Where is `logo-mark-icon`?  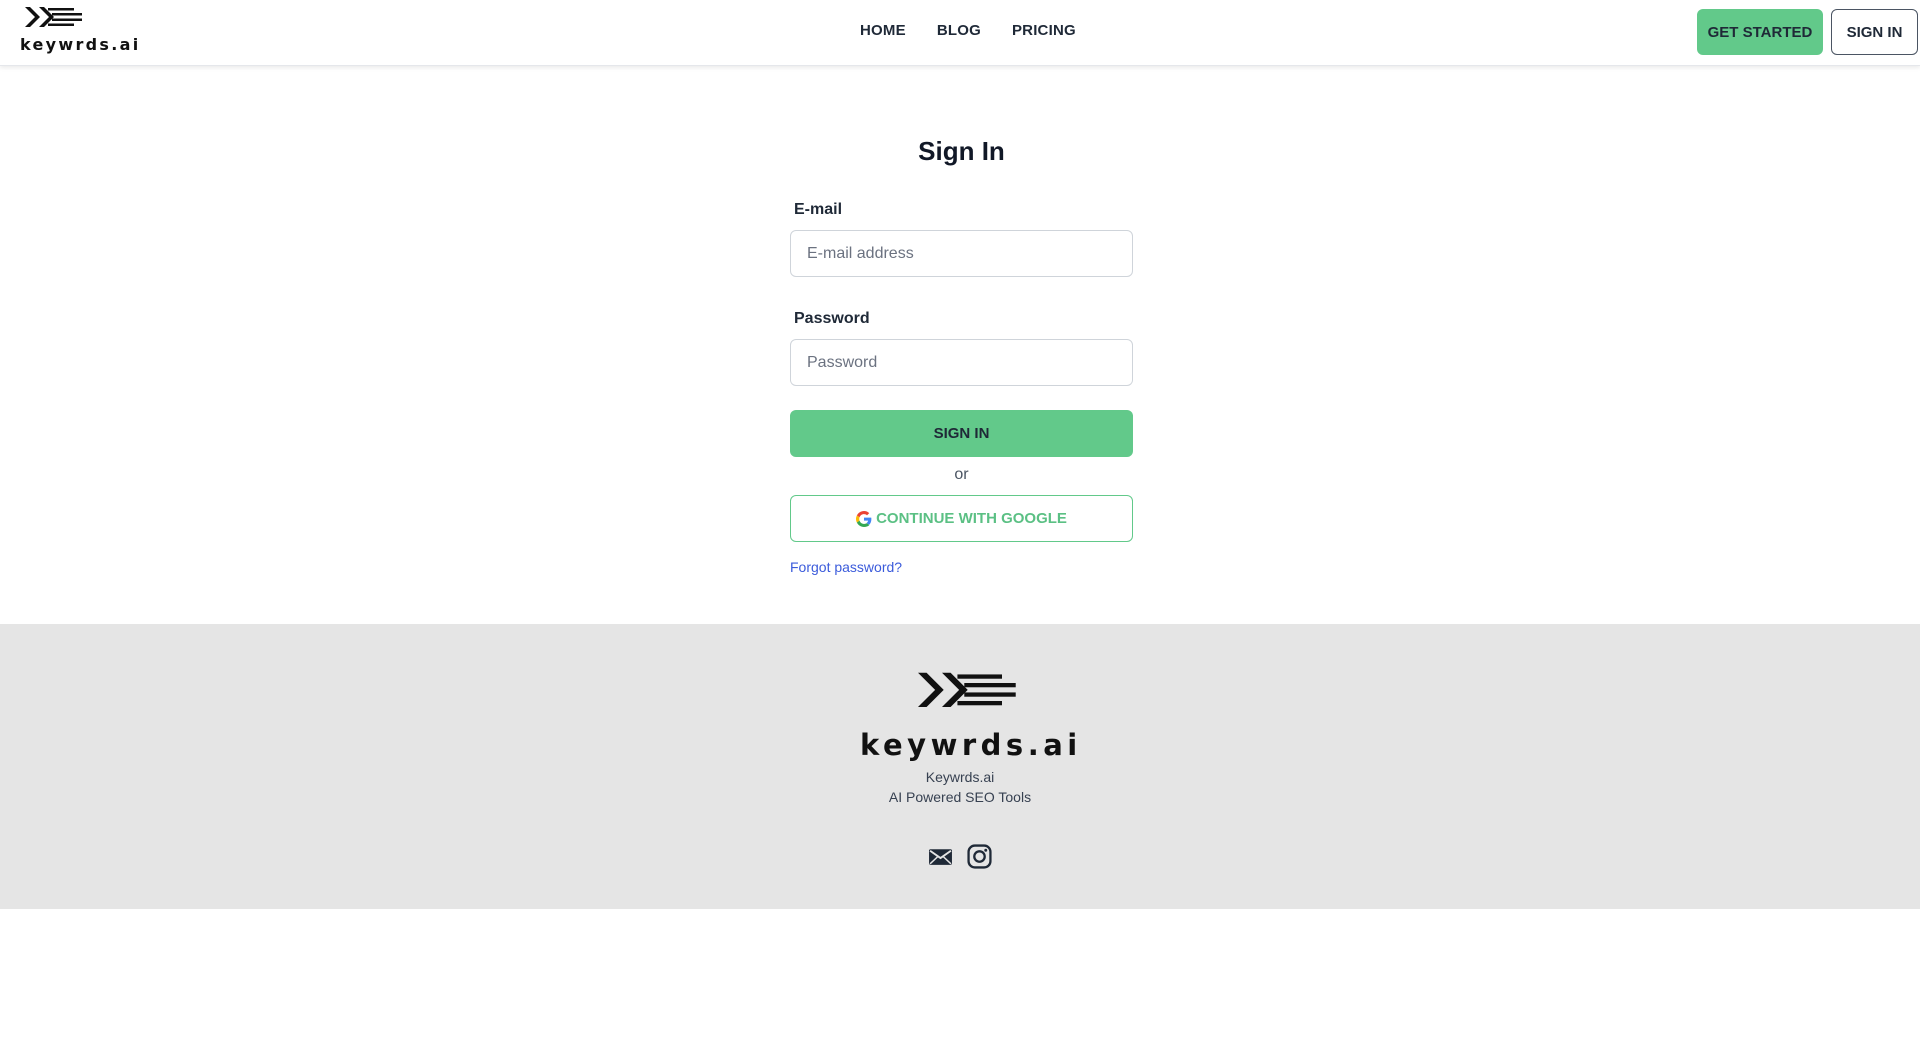
logo-mark-icon is located at coordinates (53, 17).